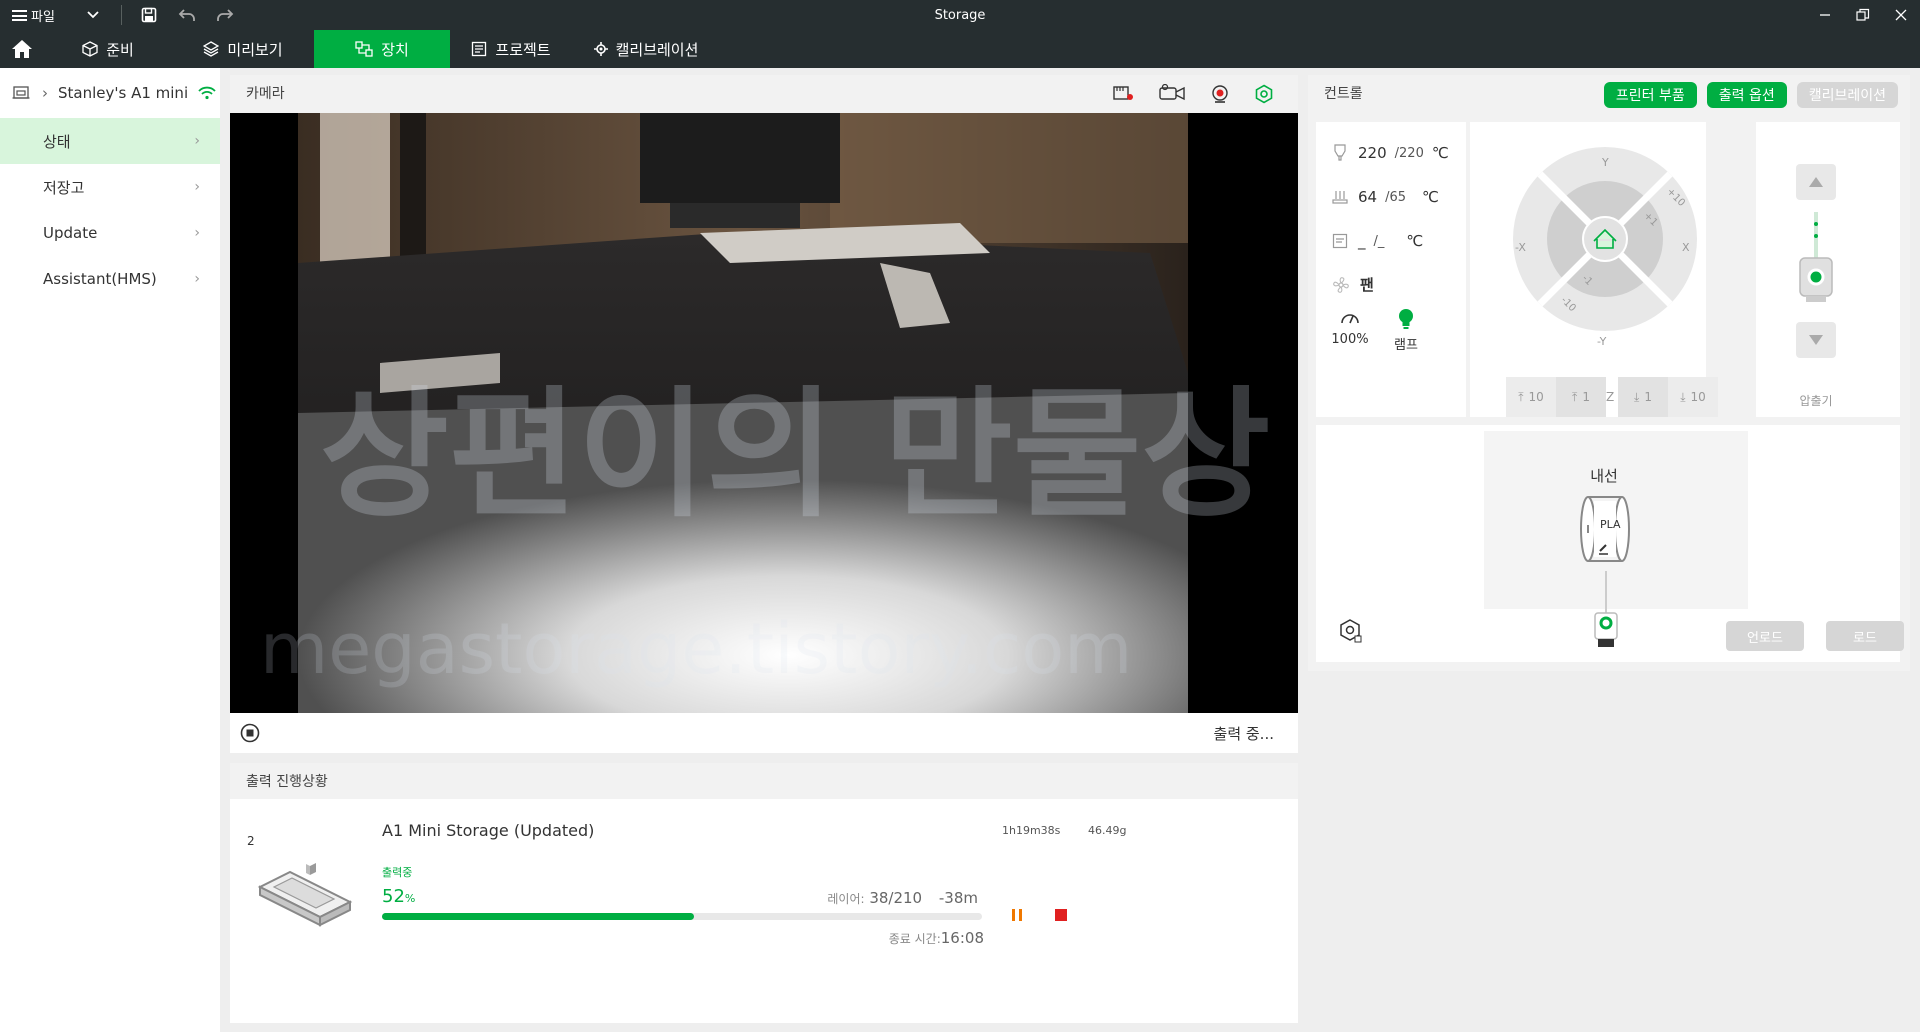 The image size is (1920, 1032). What do you see at coordinates (1605, 239) in the screenshot?
I see `xy-jog-pad` at bounding box center [1605, 239].